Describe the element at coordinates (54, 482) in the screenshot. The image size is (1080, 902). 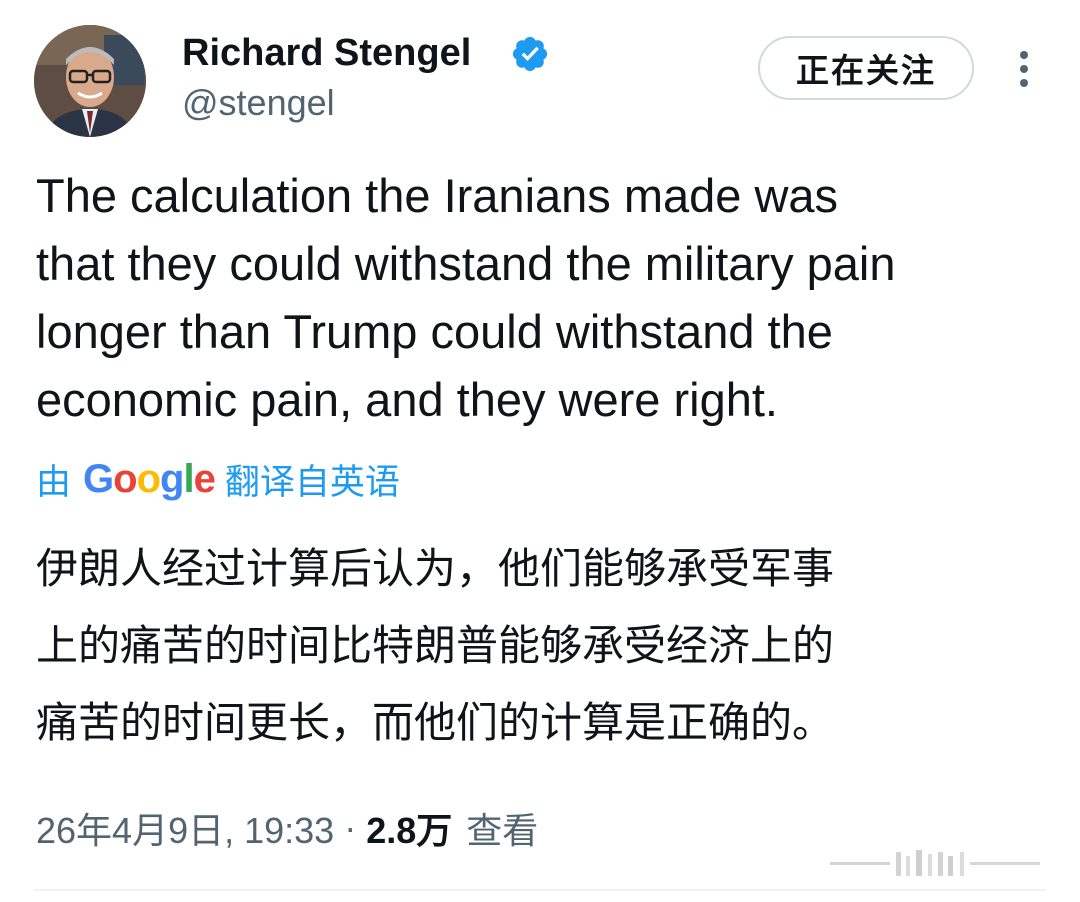
I see `translation-prefix: 由` at that location.